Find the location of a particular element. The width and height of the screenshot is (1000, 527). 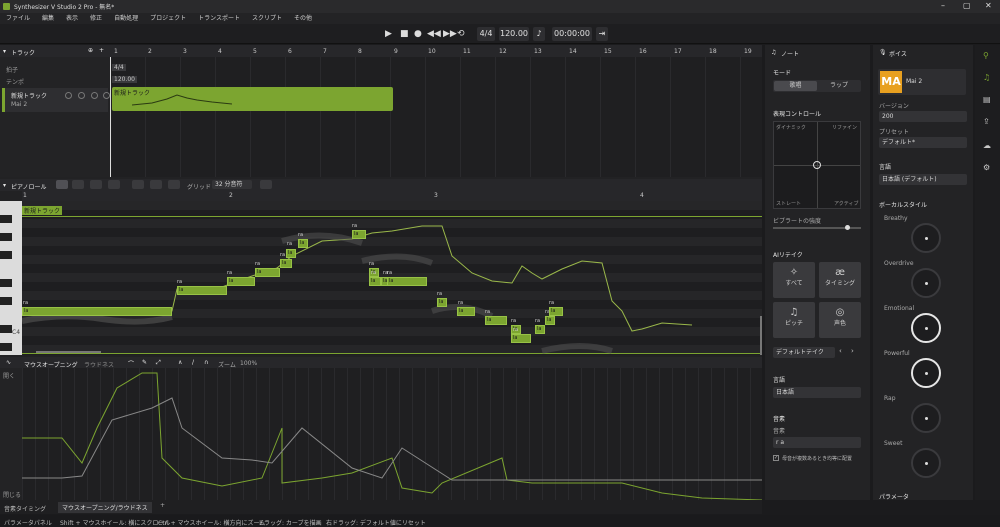

forward-icon: ▶▶ is located at coordinates (450, 34).